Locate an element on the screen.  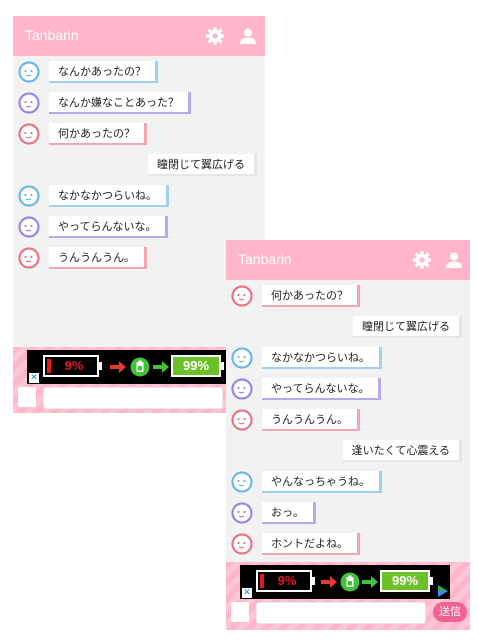
message-row: なんかあったの？ is located at coordinates (139, 73).